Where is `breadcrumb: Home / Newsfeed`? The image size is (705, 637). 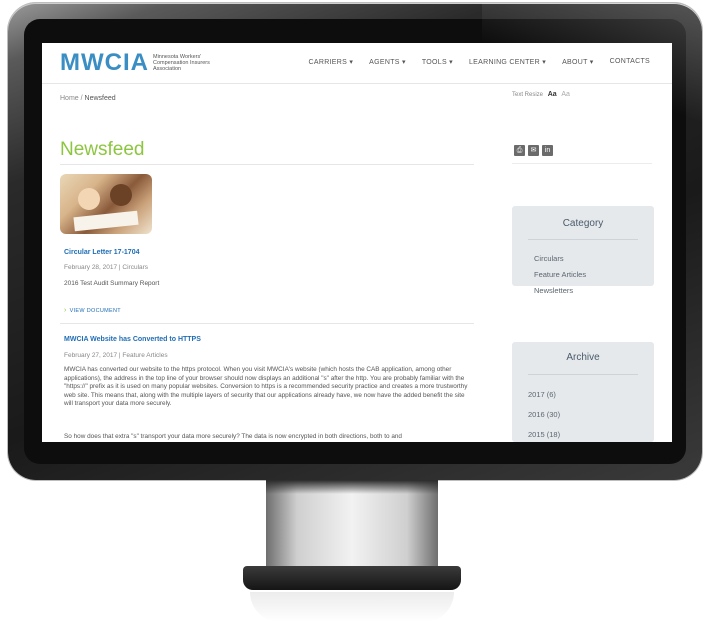
breadcrumb: Home / Newsfeed is located at coordinates (88, 98).